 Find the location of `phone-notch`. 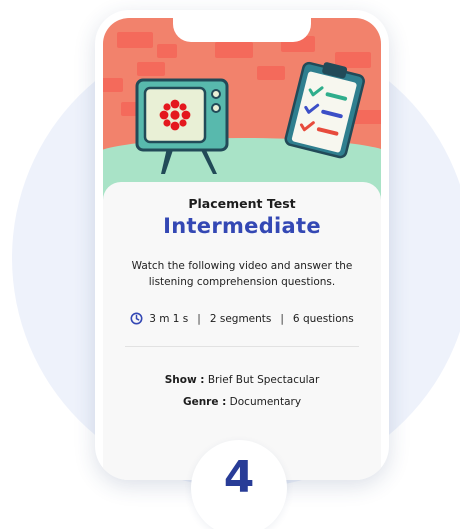

phone-notch is located at coordinates (242, 30).